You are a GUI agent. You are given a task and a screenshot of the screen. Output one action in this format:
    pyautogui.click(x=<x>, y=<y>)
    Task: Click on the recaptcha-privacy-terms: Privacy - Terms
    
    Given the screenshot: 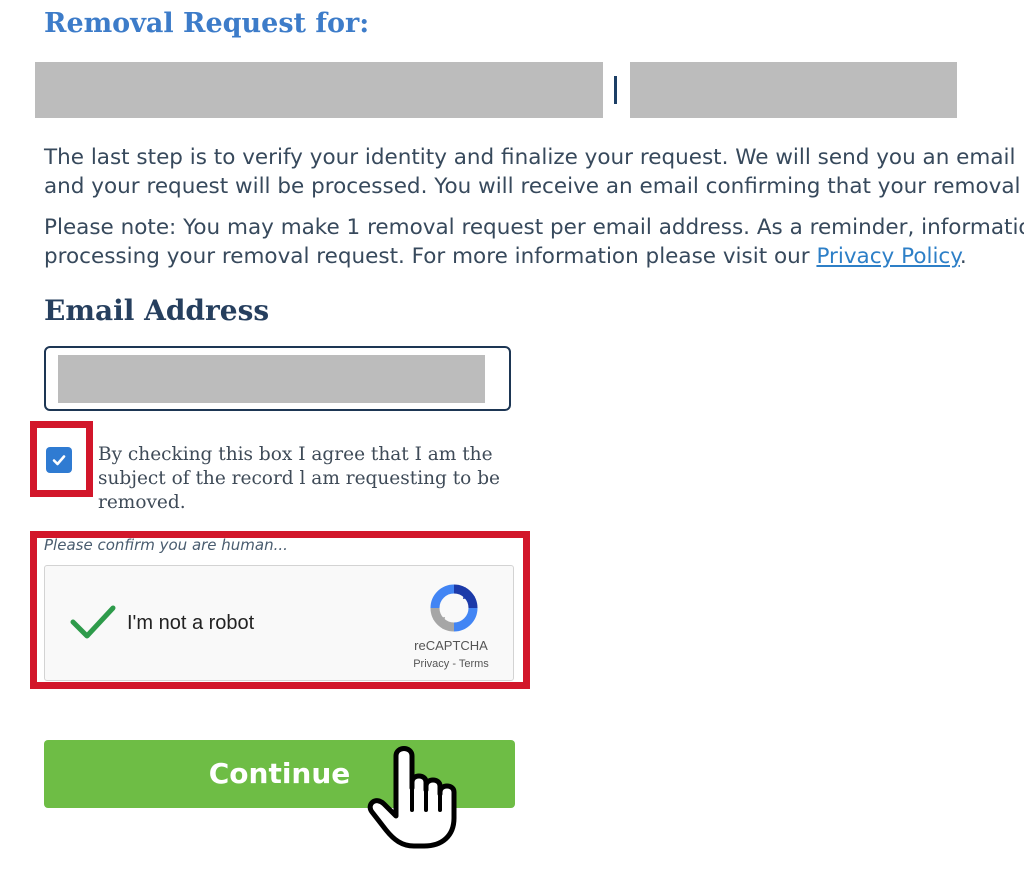 What is the action you would take?
    pyautogui.click(x=451, y=664)
    